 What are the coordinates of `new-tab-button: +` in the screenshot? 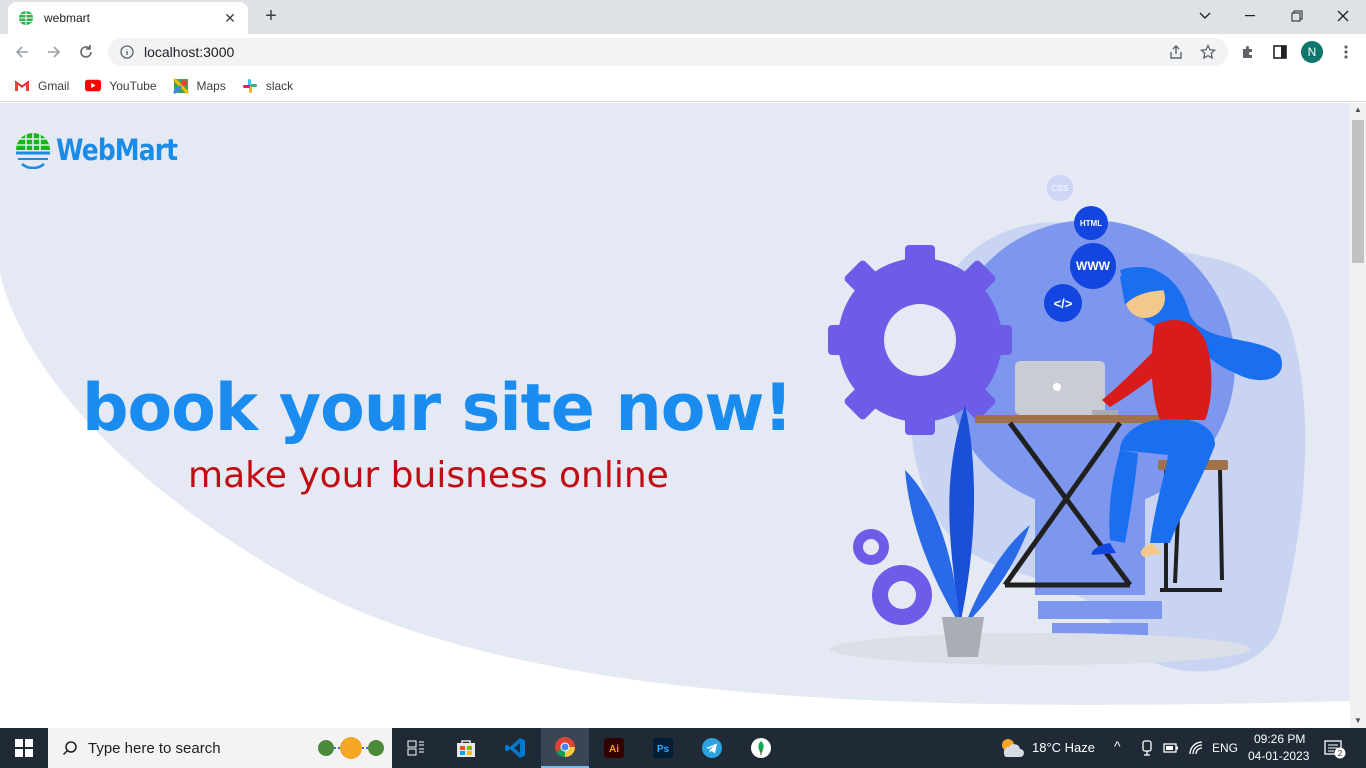 It's located at (271, 17).